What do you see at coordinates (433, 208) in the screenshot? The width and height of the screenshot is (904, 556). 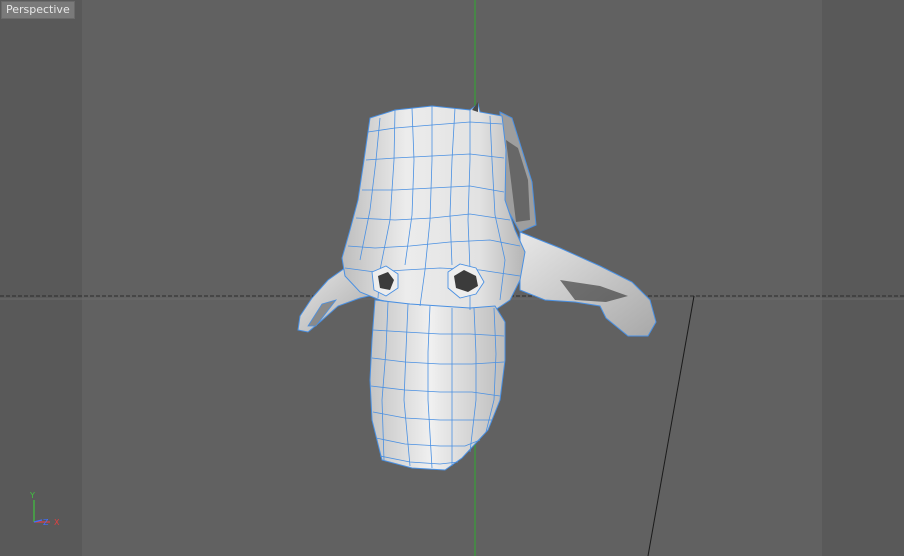 I see `mesh-head-top` at bounding box center [433, 208].